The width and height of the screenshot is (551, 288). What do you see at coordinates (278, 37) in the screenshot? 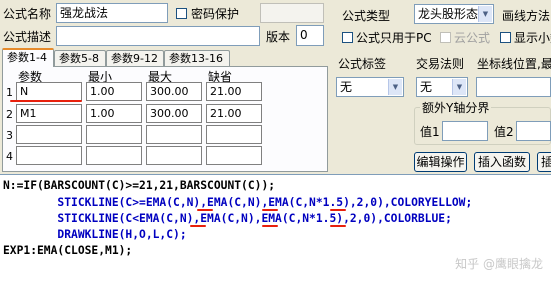
I see `version-label: 版本` at bounding box center [278, 37].